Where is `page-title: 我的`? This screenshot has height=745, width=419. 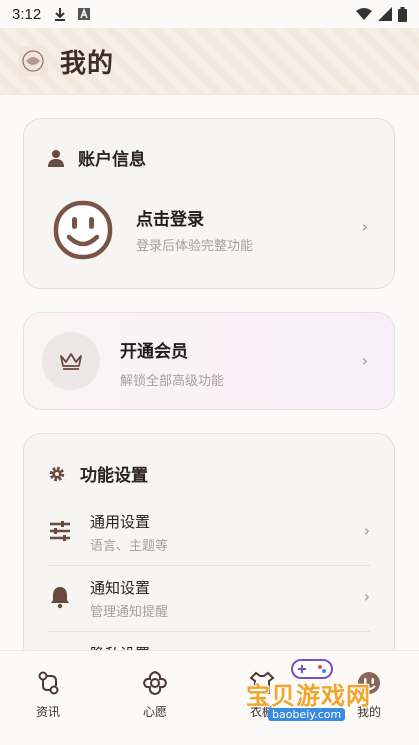 page-title: 我的 is located at coordinates (87, 63).